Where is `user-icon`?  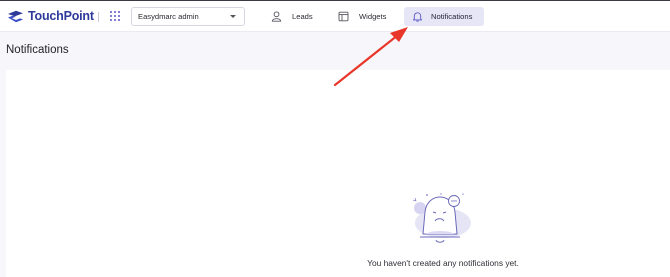
user-icon is located at coordinates (276, 16).